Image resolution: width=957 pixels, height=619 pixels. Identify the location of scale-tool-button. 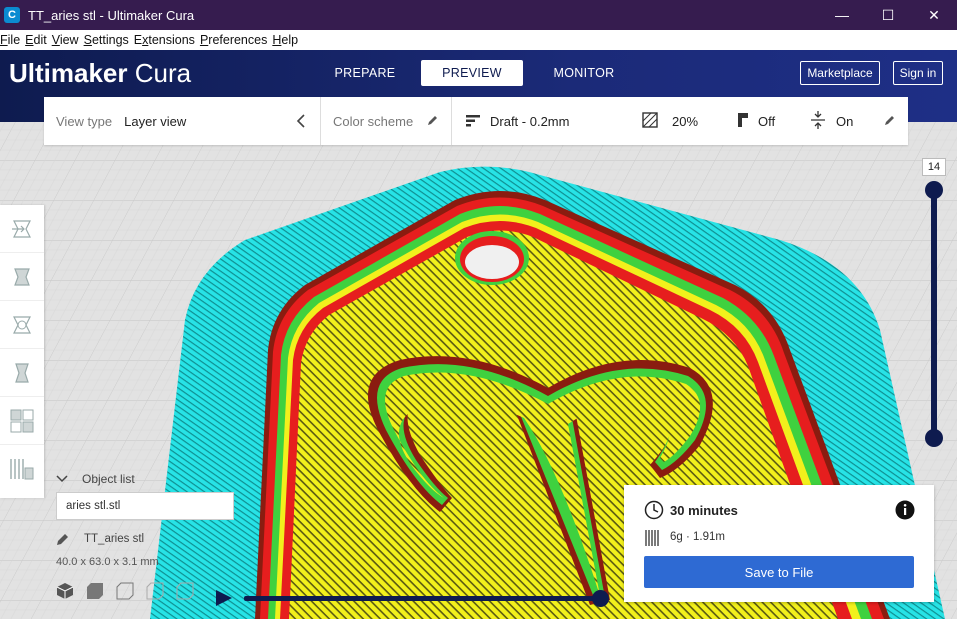
(22, 277).